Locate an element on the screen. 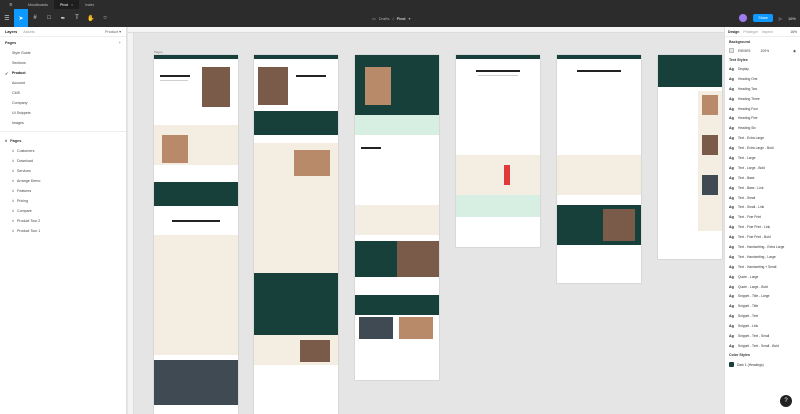 This screenshot has height=414, width=800. text-style-item: Ag Display is located at coordinates (762, 69).